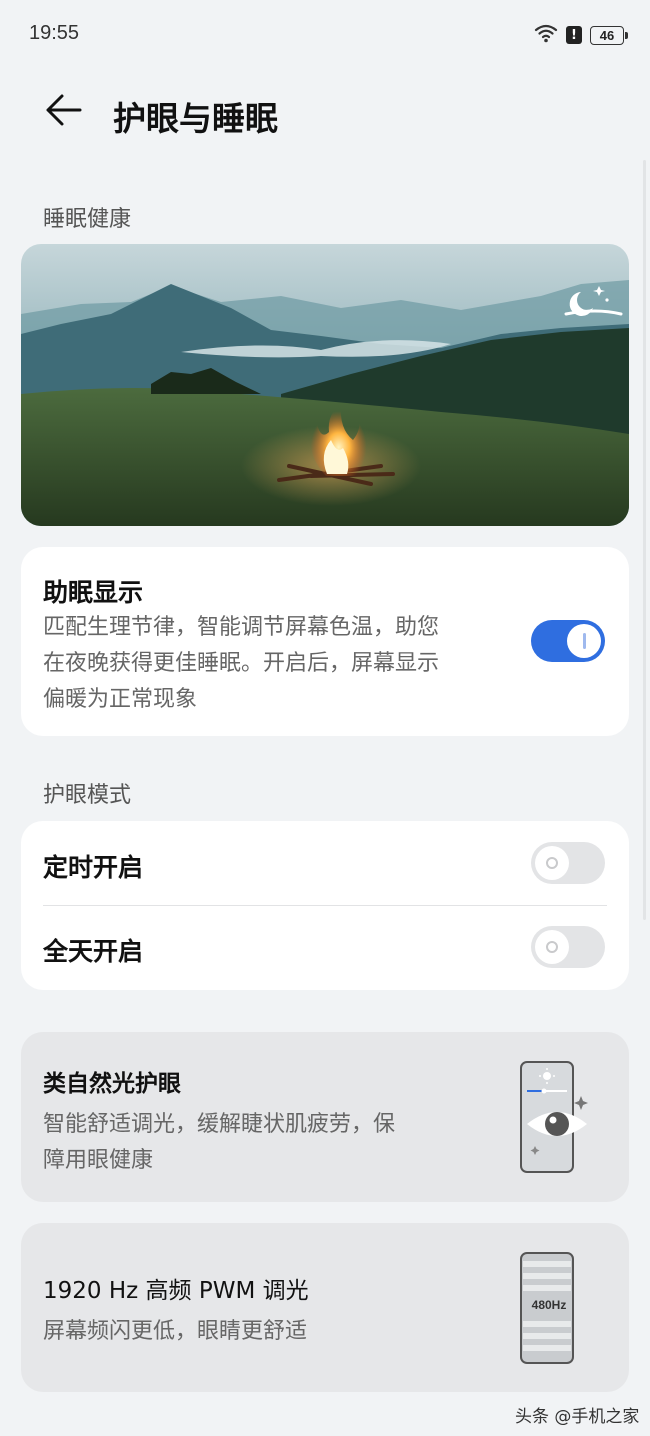 This screenshot has height=1436, width=650. I want to click on description-line: 匹配生理节律，智能调节屏幕色温，助您, so click(241, 627).